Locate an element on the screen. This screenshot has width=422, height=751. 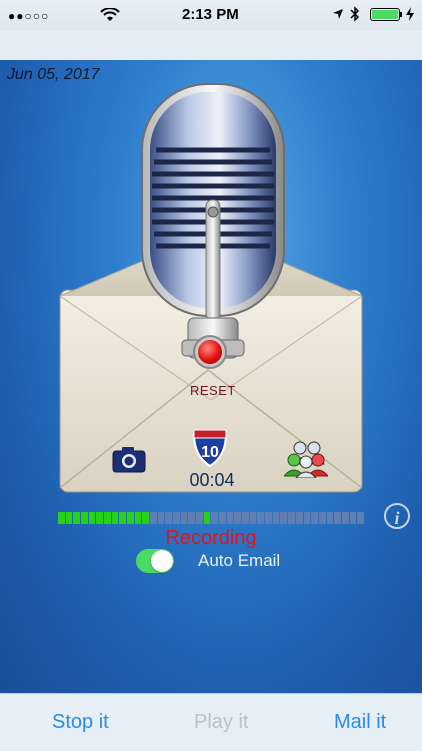
interstate-number: 10 is located at coordinates (210, 452).